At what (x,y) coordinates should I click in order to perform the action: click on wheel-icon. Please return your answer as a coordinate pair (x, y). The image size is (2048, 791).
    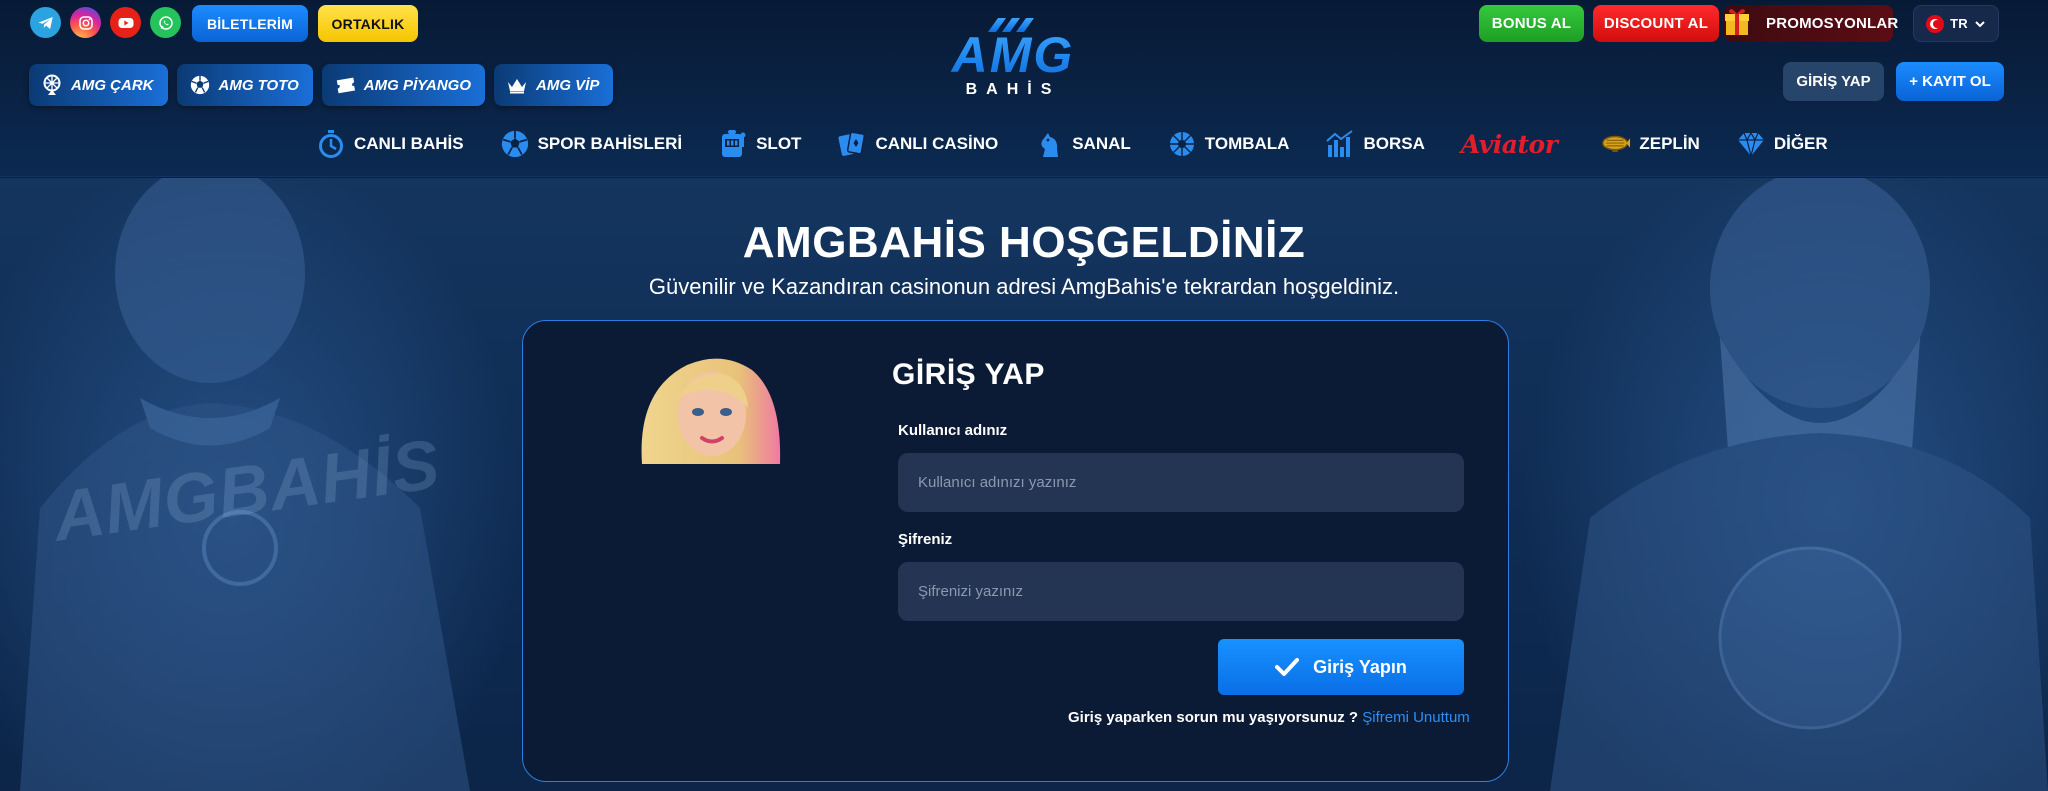
    Looking at the image, I should click on (52, 85).